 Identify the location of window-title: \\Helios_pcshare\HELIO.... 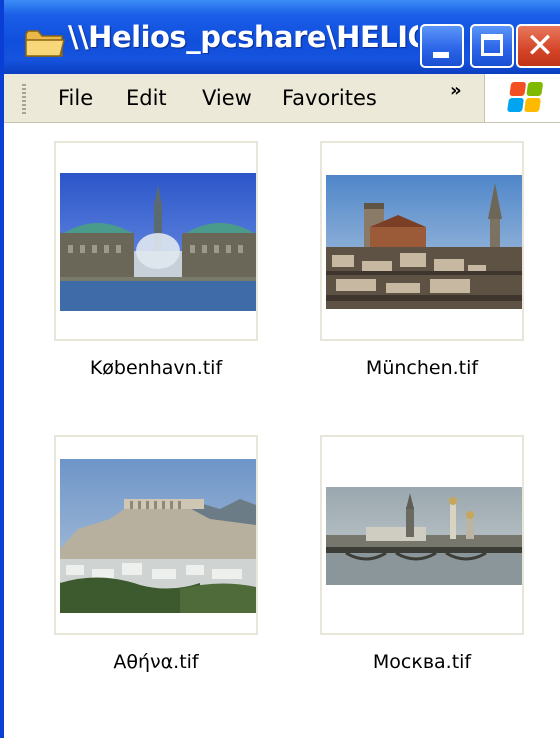
(243, 37).